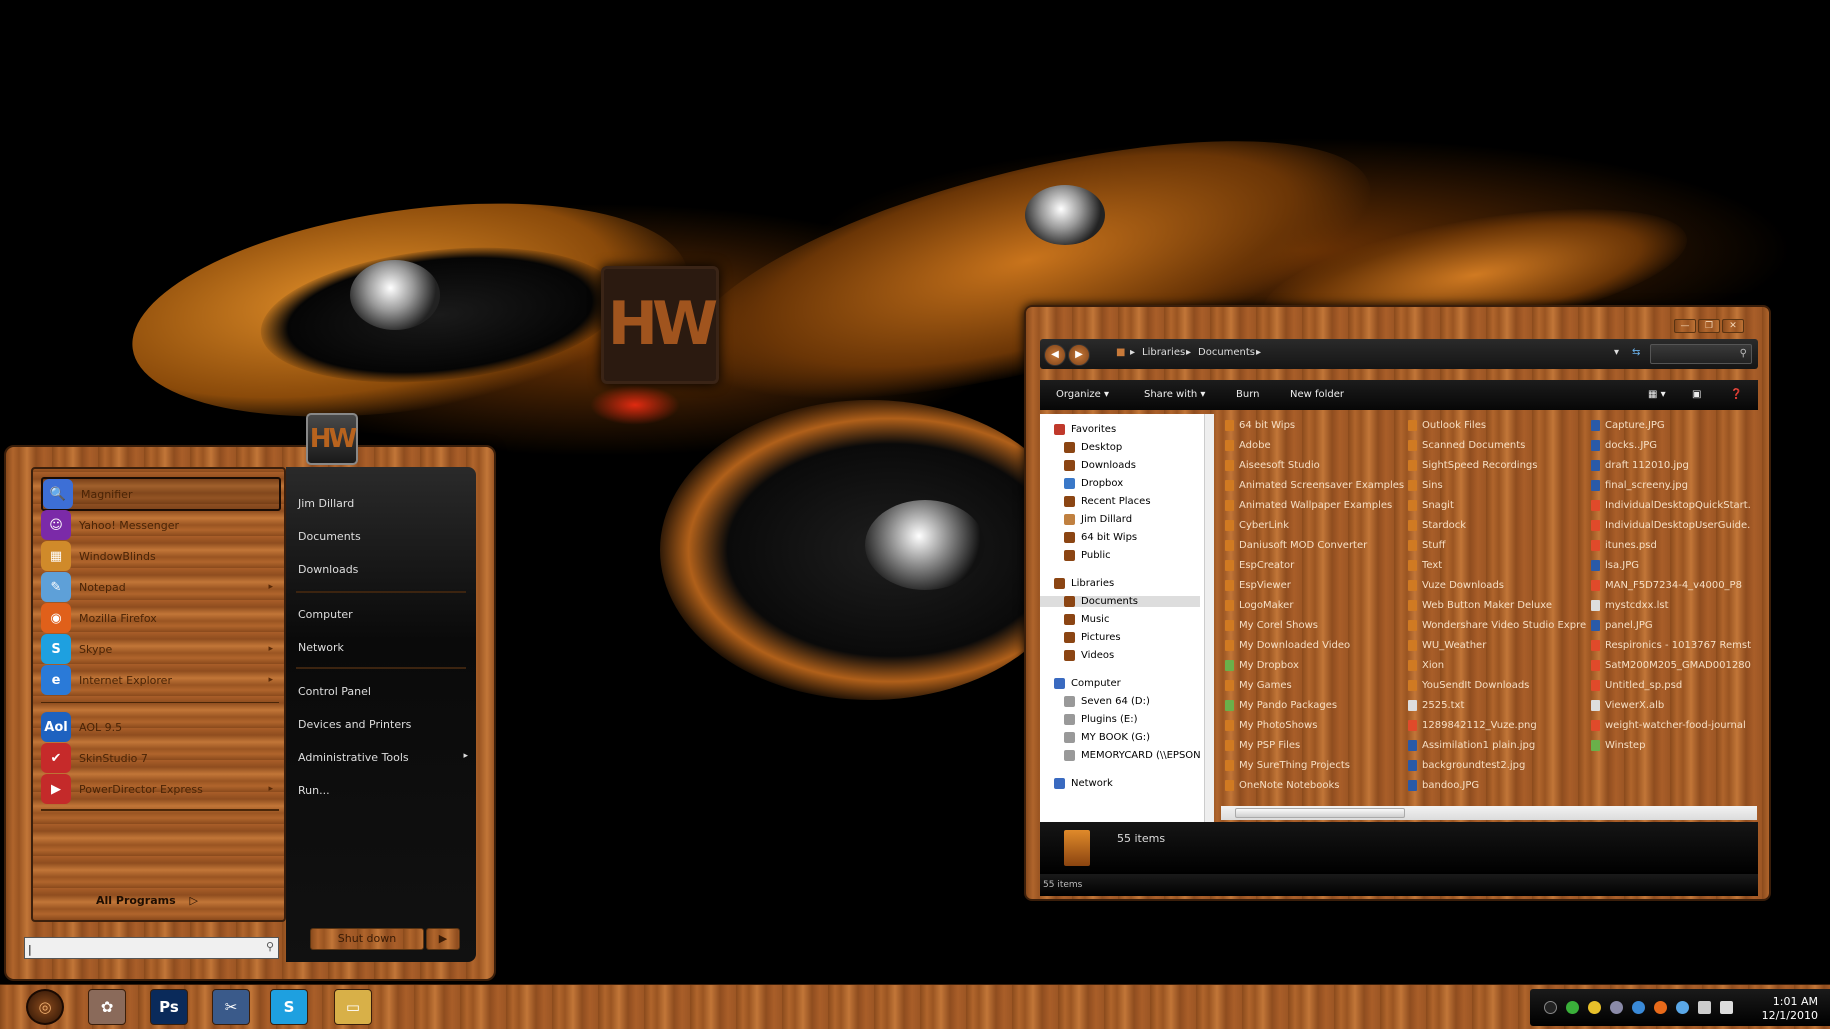 The image size is (1830, 1029). Describe the element at coordinates (1497, 725) in the screenshot. I see `file-item: 1289842112_Vuze.png` at that location.